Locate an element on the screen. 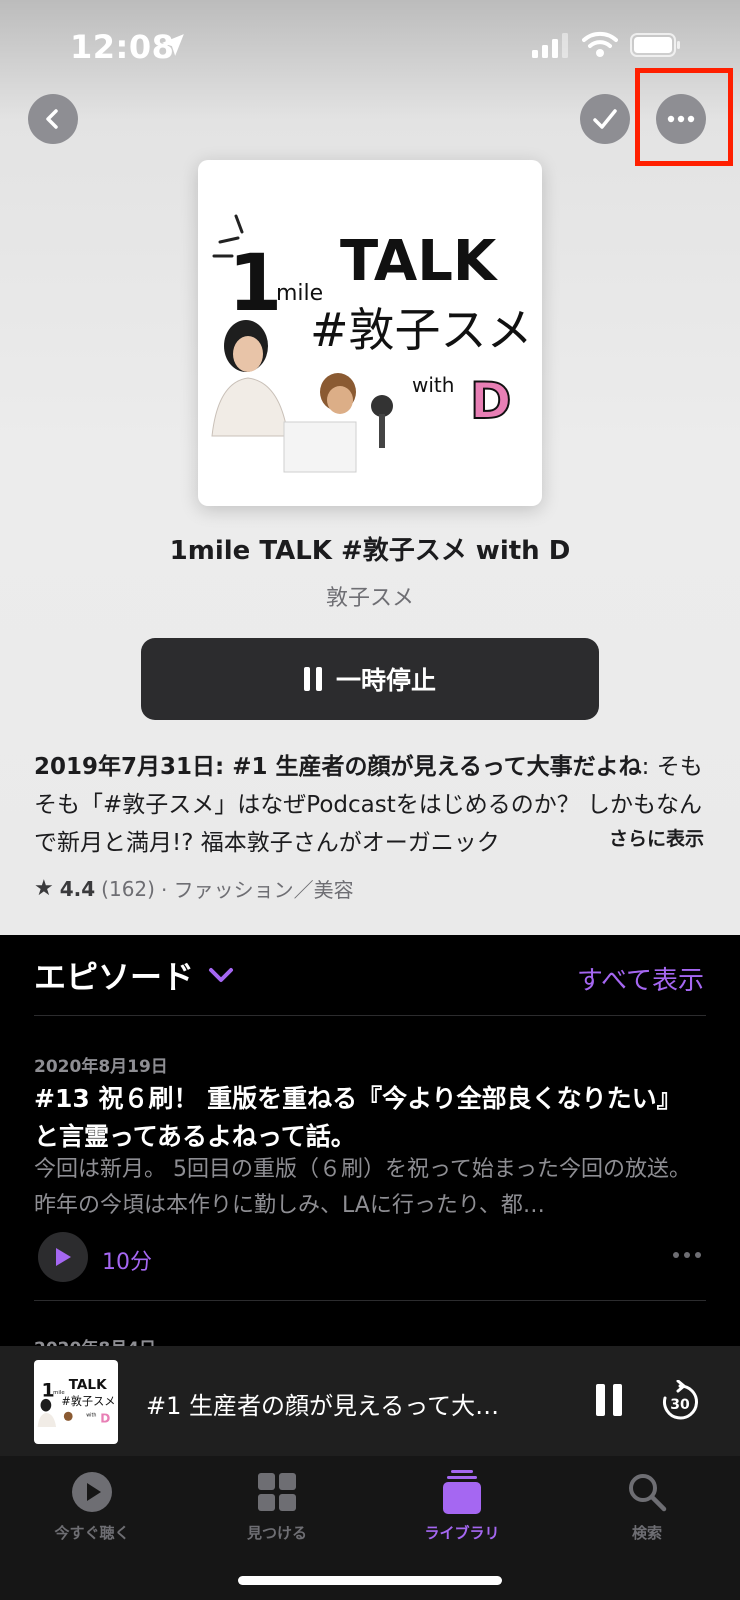 The image size is (740, 1600). mini-artwork-text-1: 1 is located at coordinates (48, 1390).